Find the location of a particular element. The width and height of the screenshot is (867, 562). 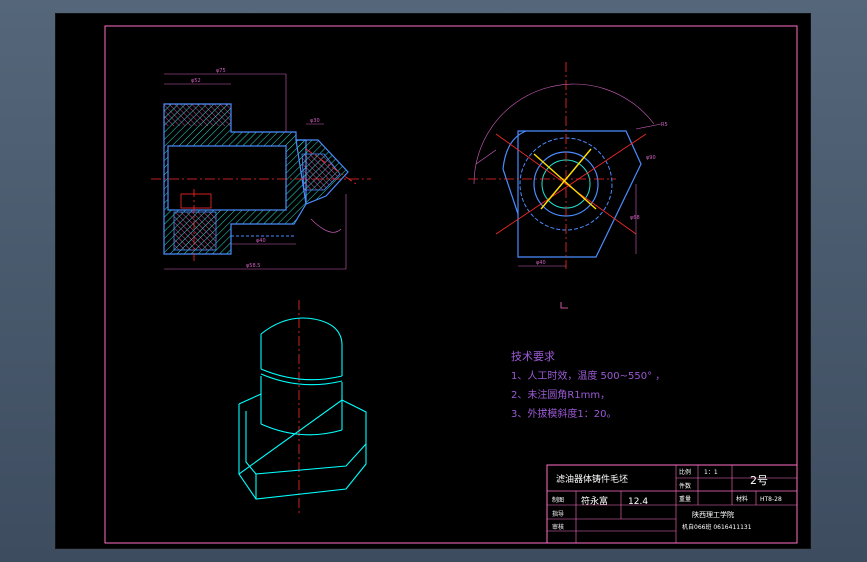

iso-base-edge is located at coordinates (311, 471).